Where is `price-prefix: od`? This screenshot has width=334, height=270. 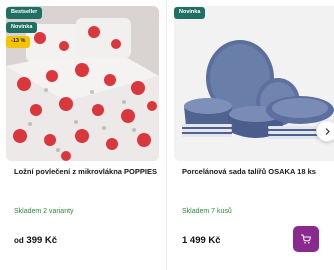
price-prefix: od is located at coordinates (19, 240).